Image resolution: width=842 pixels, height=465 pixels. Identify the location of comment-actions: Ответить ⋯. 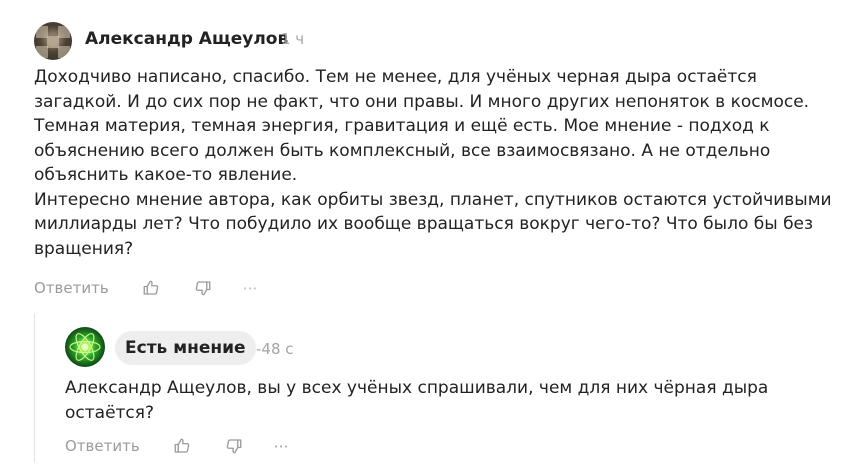
(147, 288).